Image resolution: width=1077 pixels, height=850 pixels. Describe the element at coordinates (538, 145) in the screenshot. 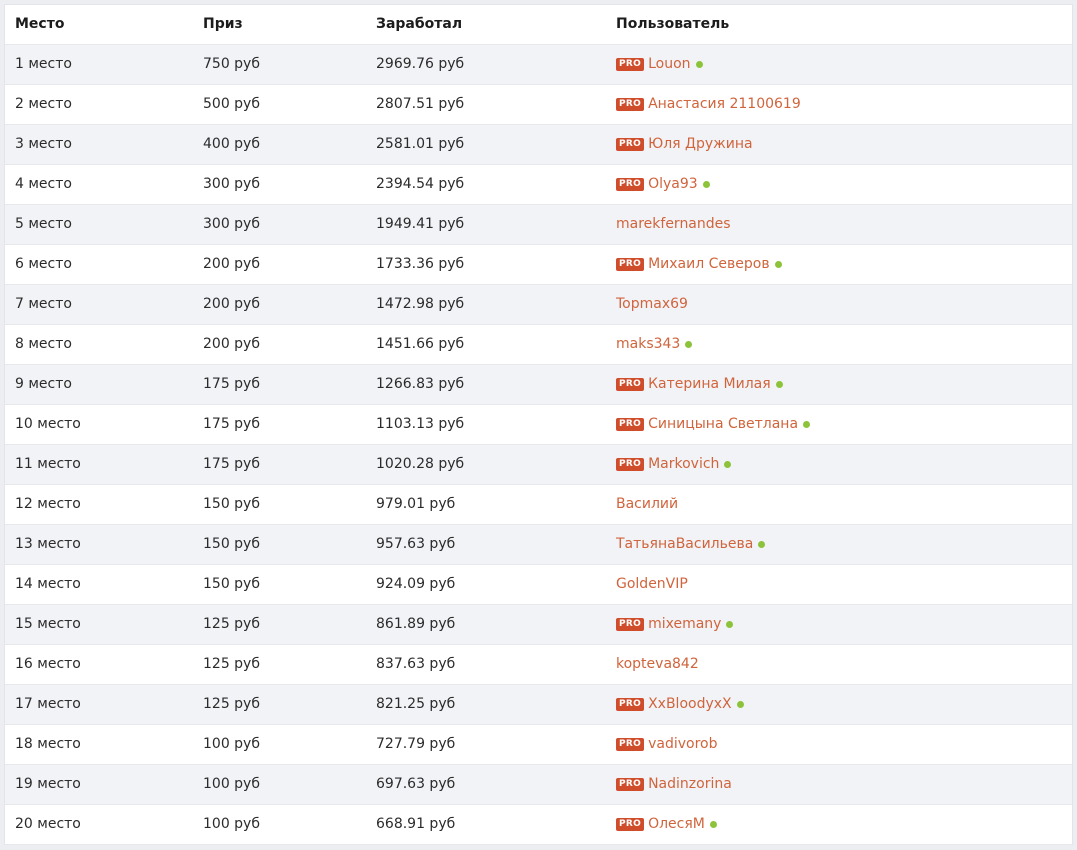

I see `table-row: 3 место 400 руб 2581.01 руб PRO Юля Дружина` at that location.